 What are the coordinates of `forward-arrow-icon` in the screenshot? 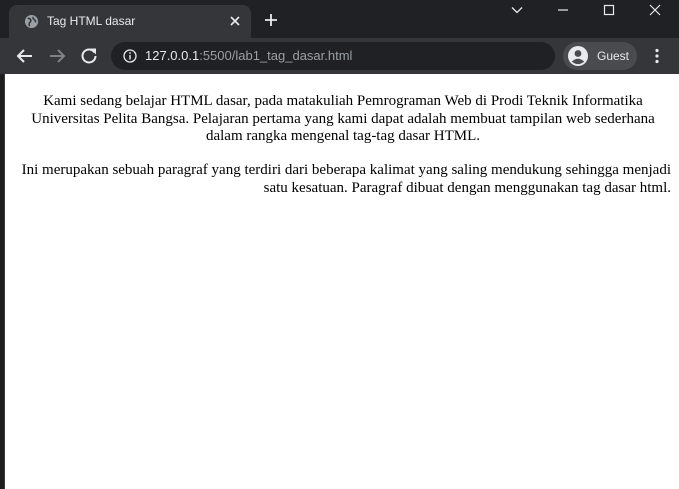 It's located at (57, 56).